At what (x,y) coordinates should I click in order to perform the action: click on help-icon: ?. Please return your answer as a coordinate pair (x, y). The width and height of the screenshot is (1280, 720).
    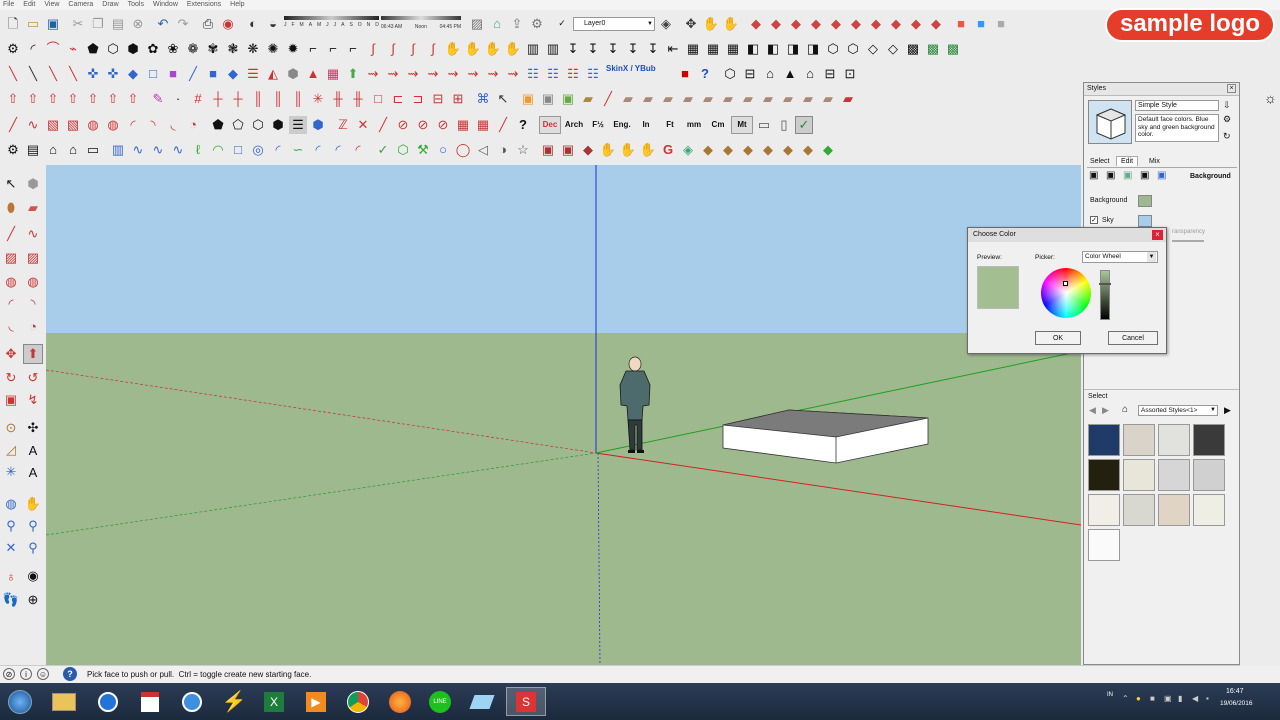
    Looking at the image, I should click on (705, 74).